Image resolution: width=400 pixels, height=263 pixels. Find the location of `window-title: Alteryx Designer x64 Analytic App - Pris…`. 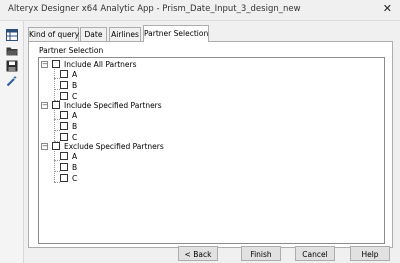

window-title: Alteryx Designer x64 Analytic App - Pris… is located at coordinates (154, 9).